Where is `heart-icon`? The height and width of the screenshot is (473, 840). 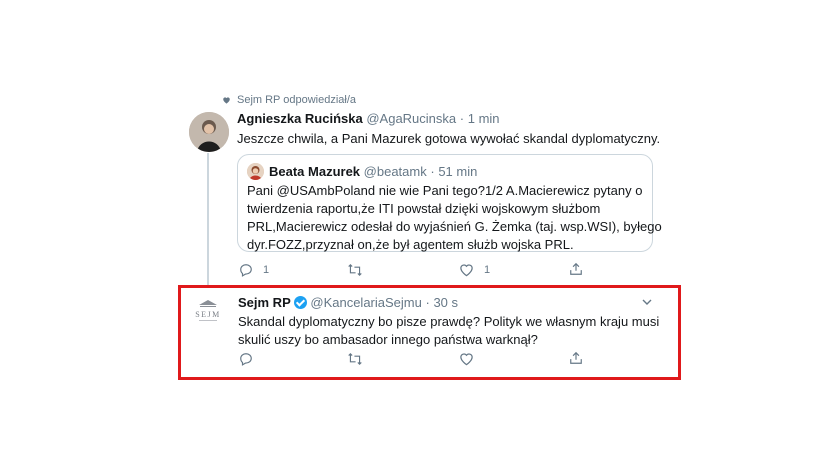
heart-icon is located at coordinates (466, 270).